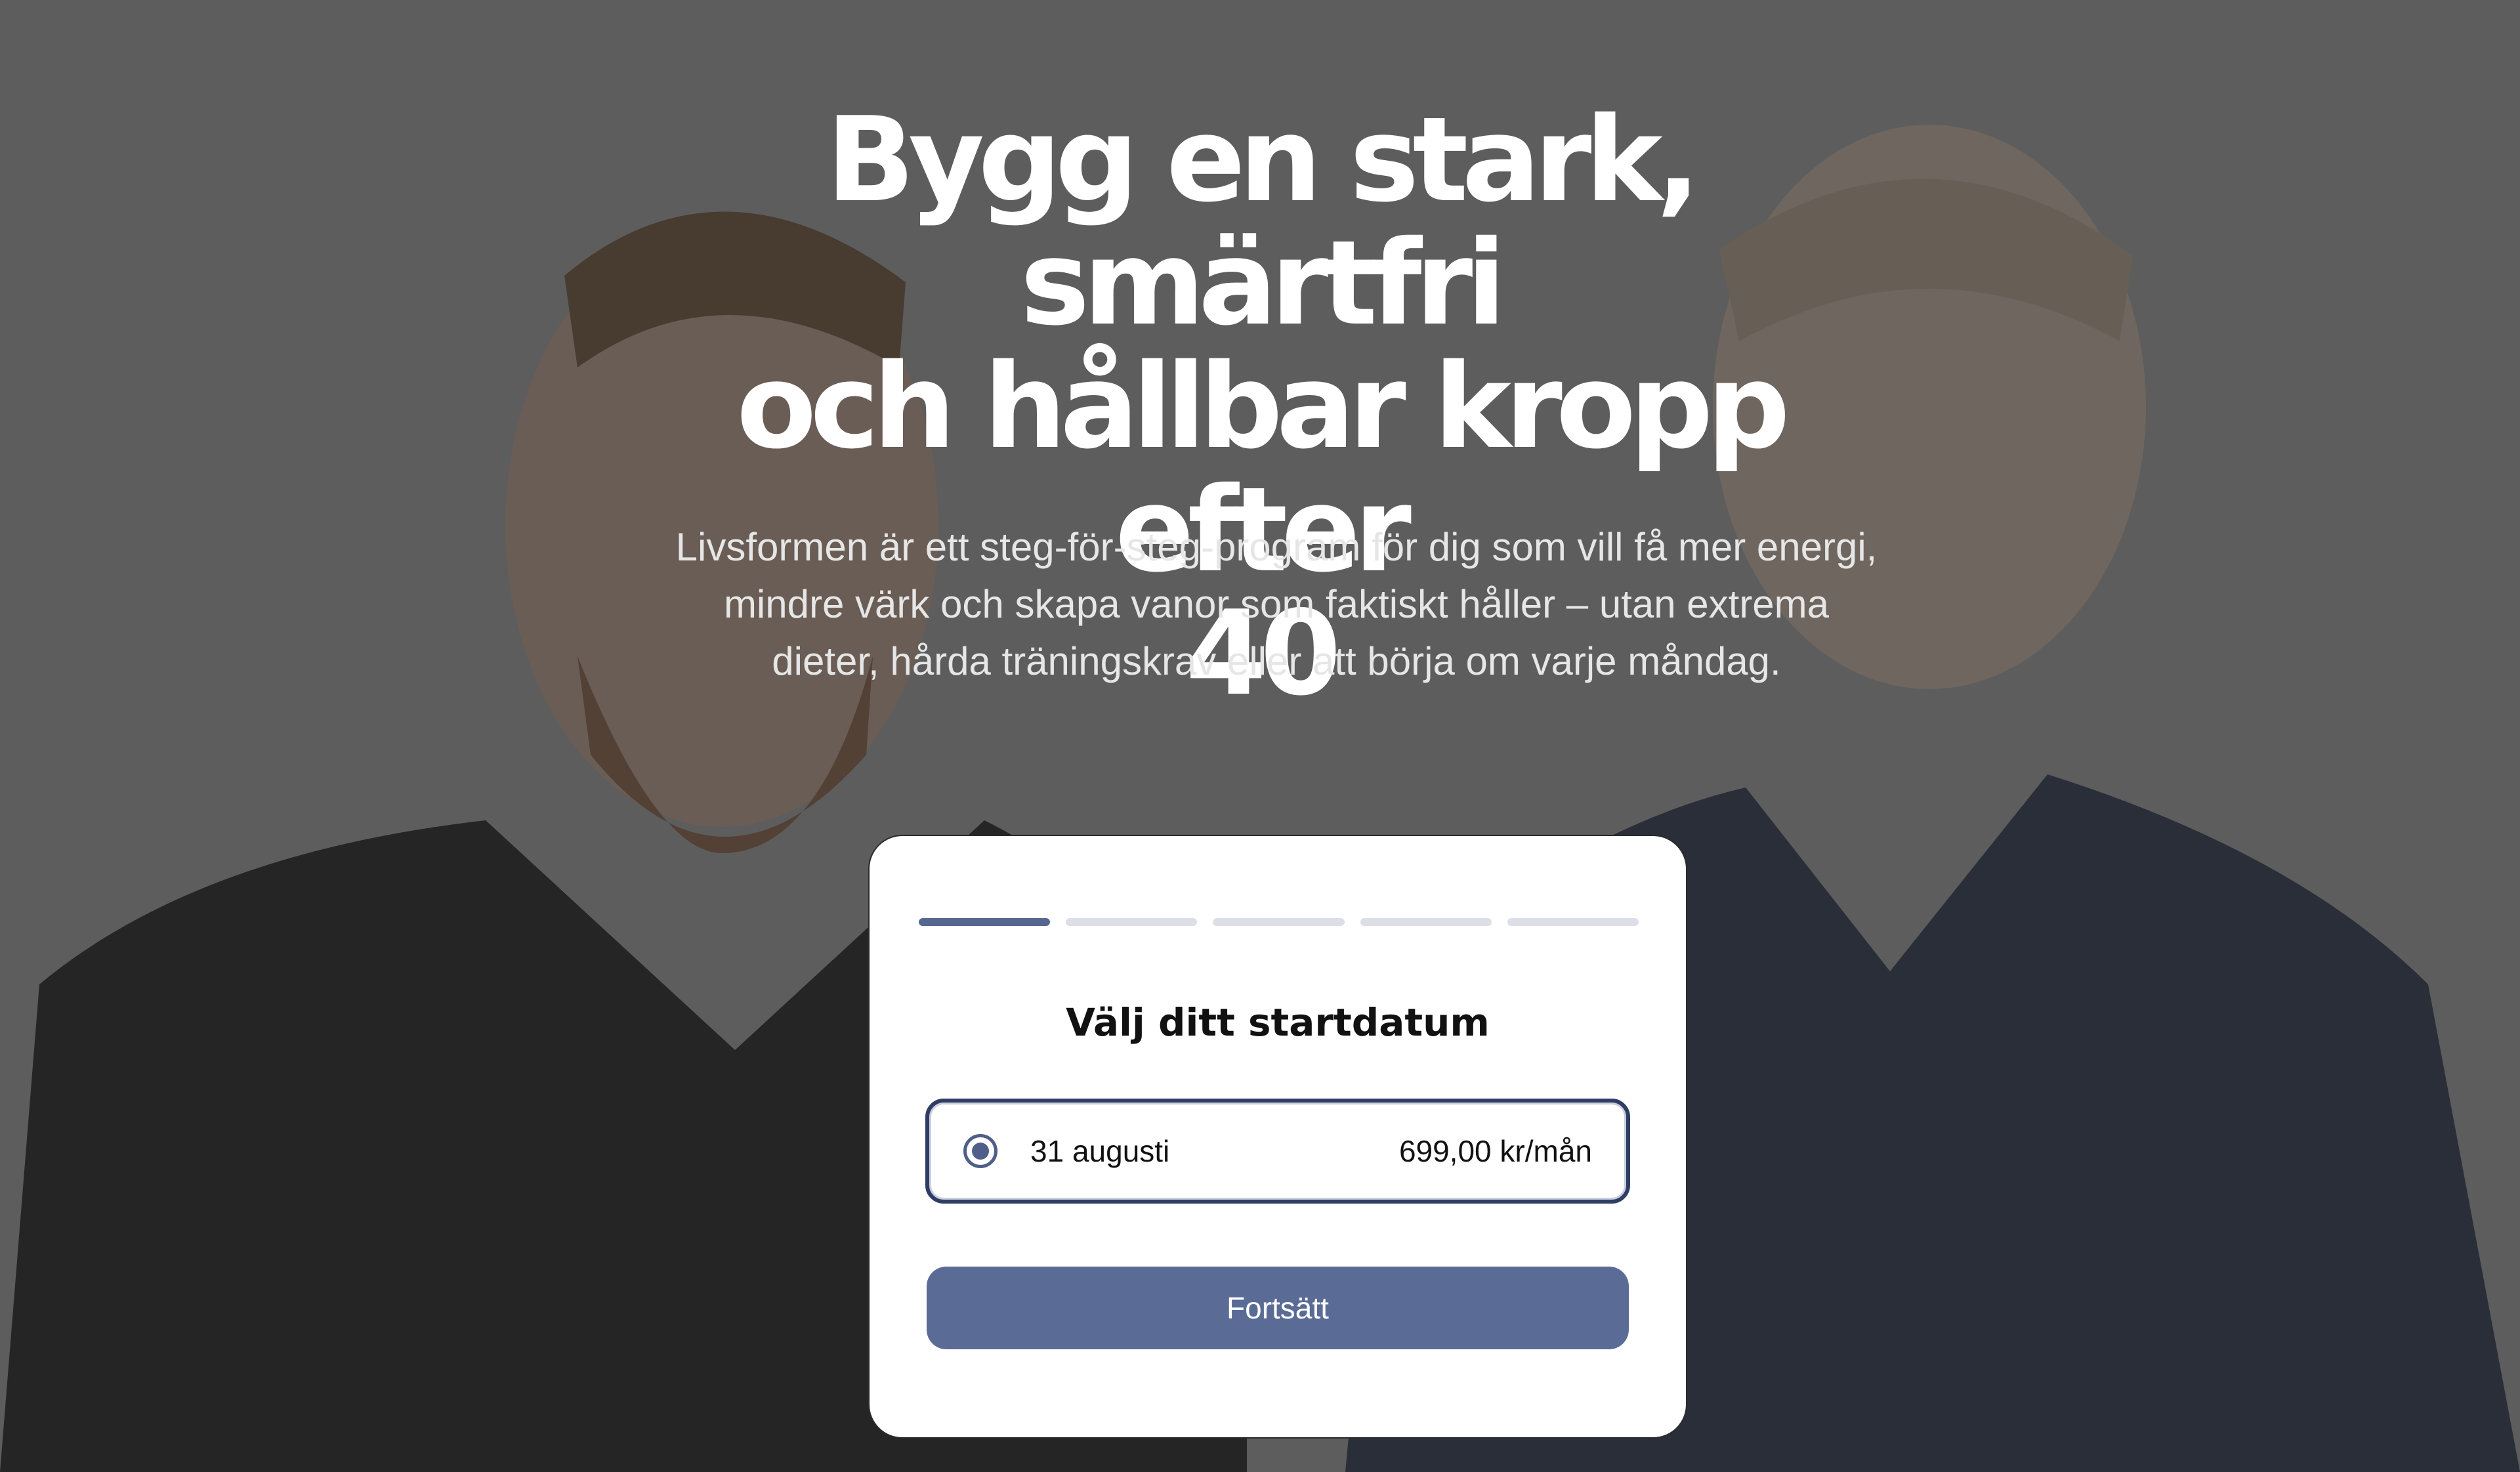  Describe the element at coordinates (1277, 1151) in the screenshot. I see `start-date-option: 31 augusti 699,00 kr/mån` at that location.